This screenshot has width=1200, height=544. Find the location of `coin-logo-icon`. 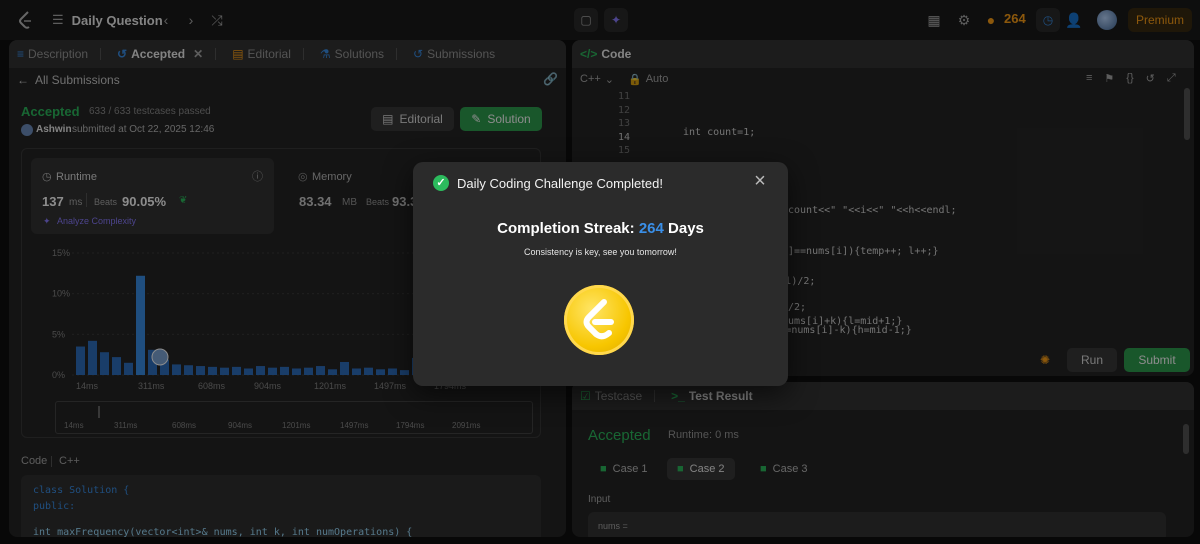

coin-logo-icon is located at coordinates (598, 319).